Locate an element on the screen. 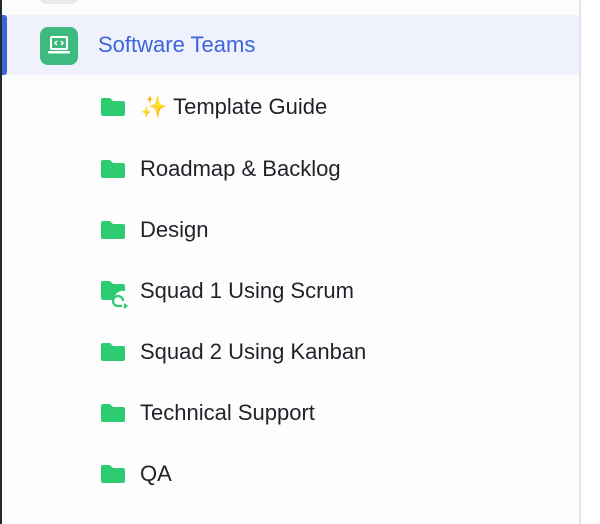 The image size is (600, 524). active-indicator is located at coordinates (4, 45).